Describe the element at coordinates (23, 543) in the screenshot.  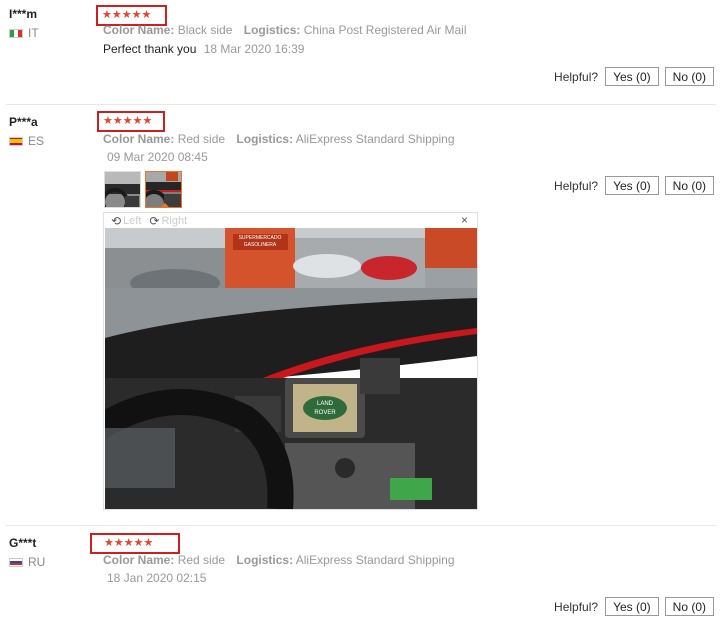
I see `reviewer-name: G***t` at that location.